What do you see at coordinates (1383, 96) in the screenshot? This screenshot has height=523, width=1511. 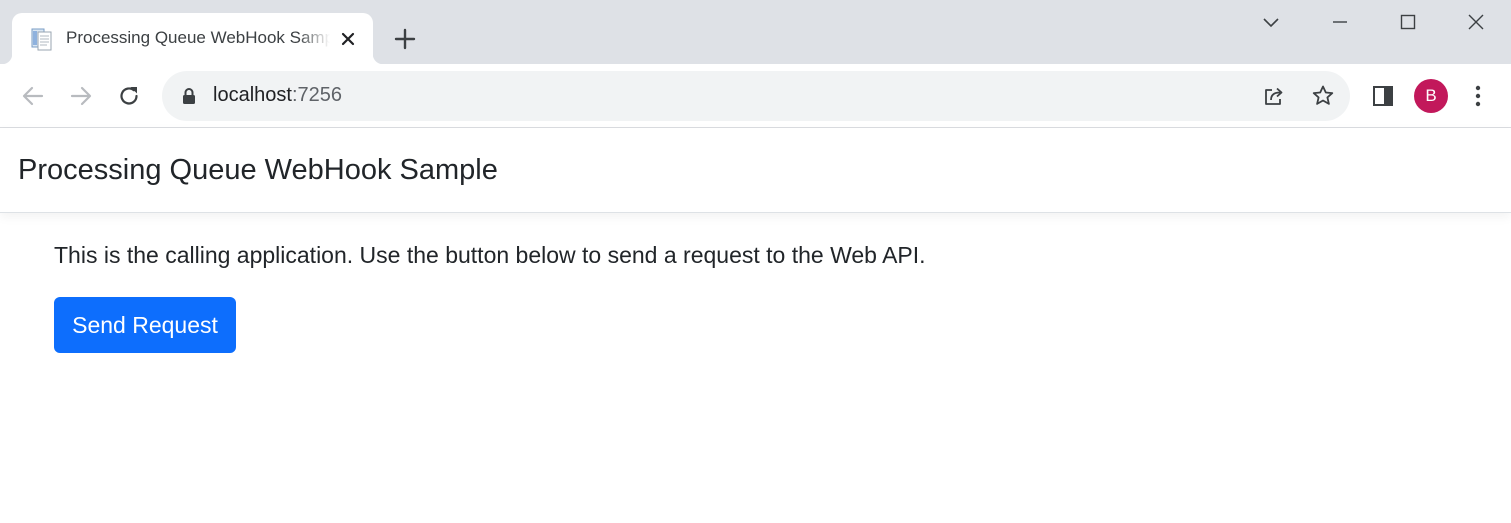 I see `side-panel-icon` at bounding box center [1383, 96].